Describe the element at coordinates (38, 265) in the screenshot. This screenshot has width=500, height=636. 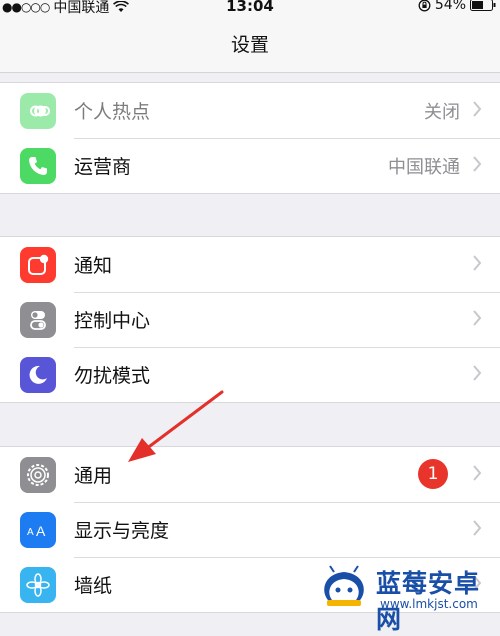
I see `notification-icon` at that location.